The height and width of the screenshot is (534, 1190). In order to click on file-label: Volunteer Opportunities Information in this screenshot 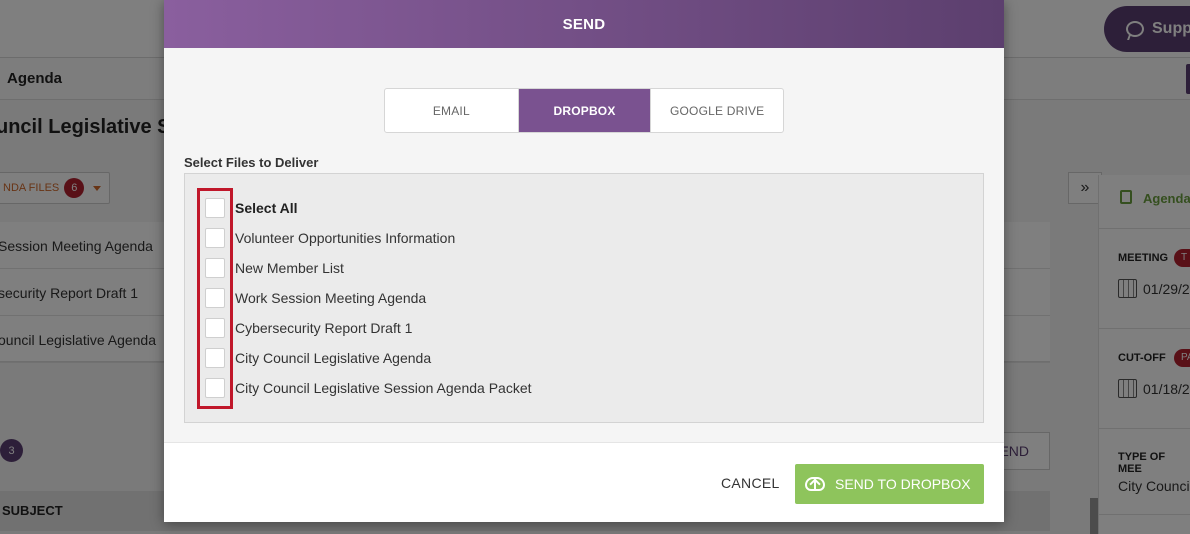, I will do `click(345, 238)`.